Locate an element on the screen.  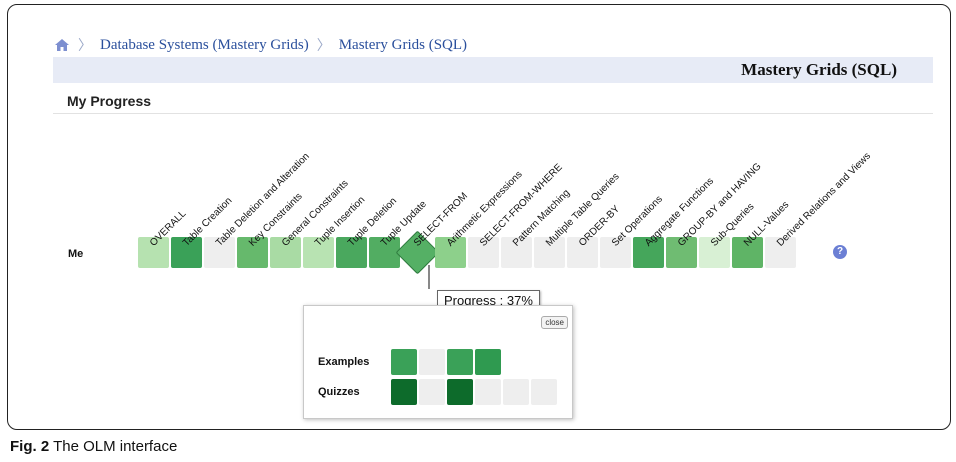
breadcrumb-link-mastery-grids-sql: Mastery Grids (SQL) is located at coordinates (403, 45).